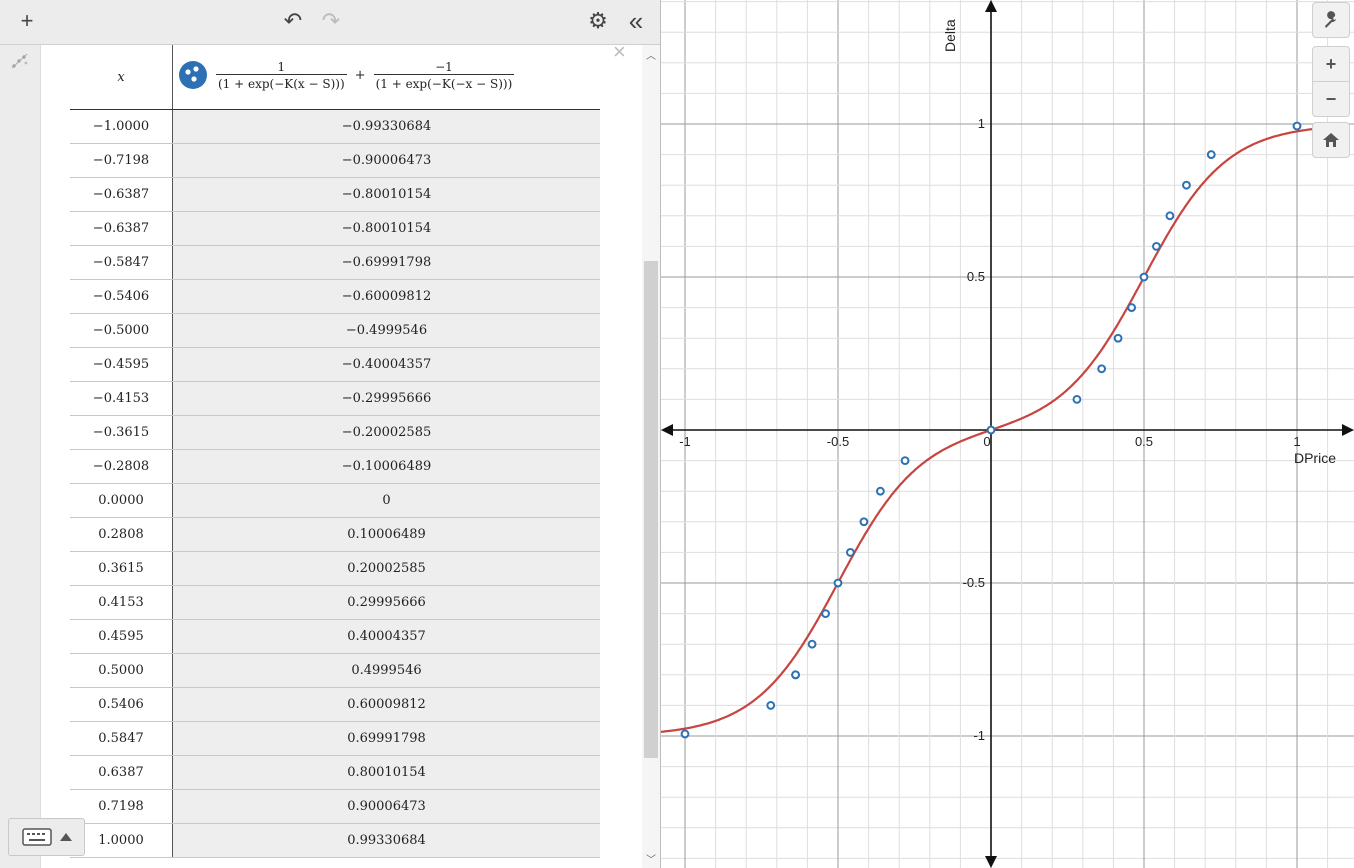  Describe the element at coordinates (619, 52) in the screenshot. I see `delete-table-icon: ×` at that location.